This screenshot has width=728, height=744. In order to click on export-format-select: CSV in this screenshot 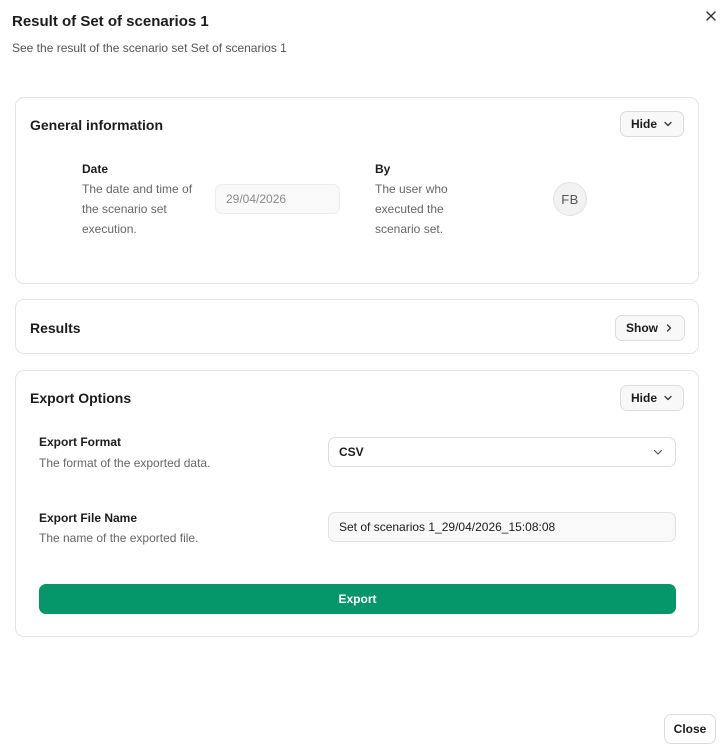, I will do `click(502, 452)`.